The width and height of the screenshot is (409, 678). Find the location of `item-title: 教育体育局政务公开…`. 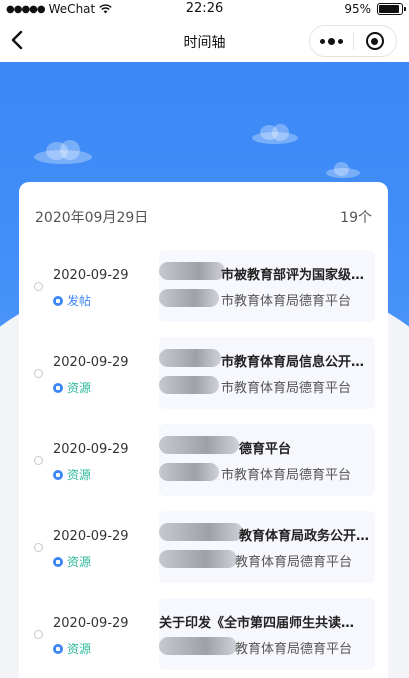

item-title: 教育体育局政务公开… is located at coordinates (304, 536).